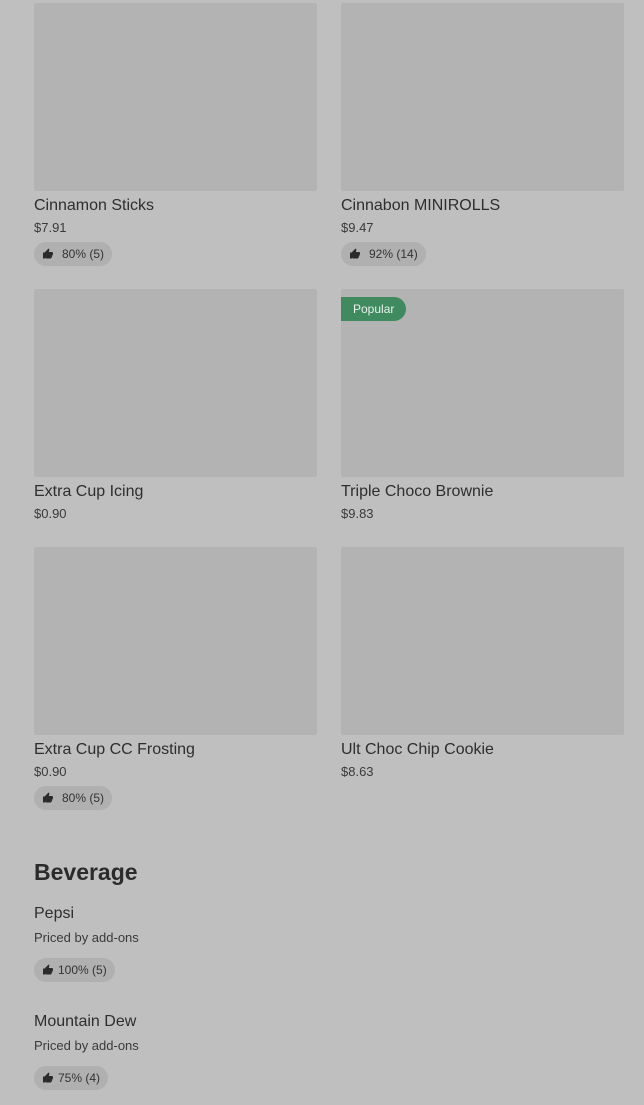 This screenshot has width=644, height=1105. I want to click on item-name: Triple Choco Brownie, so click(417, 491).